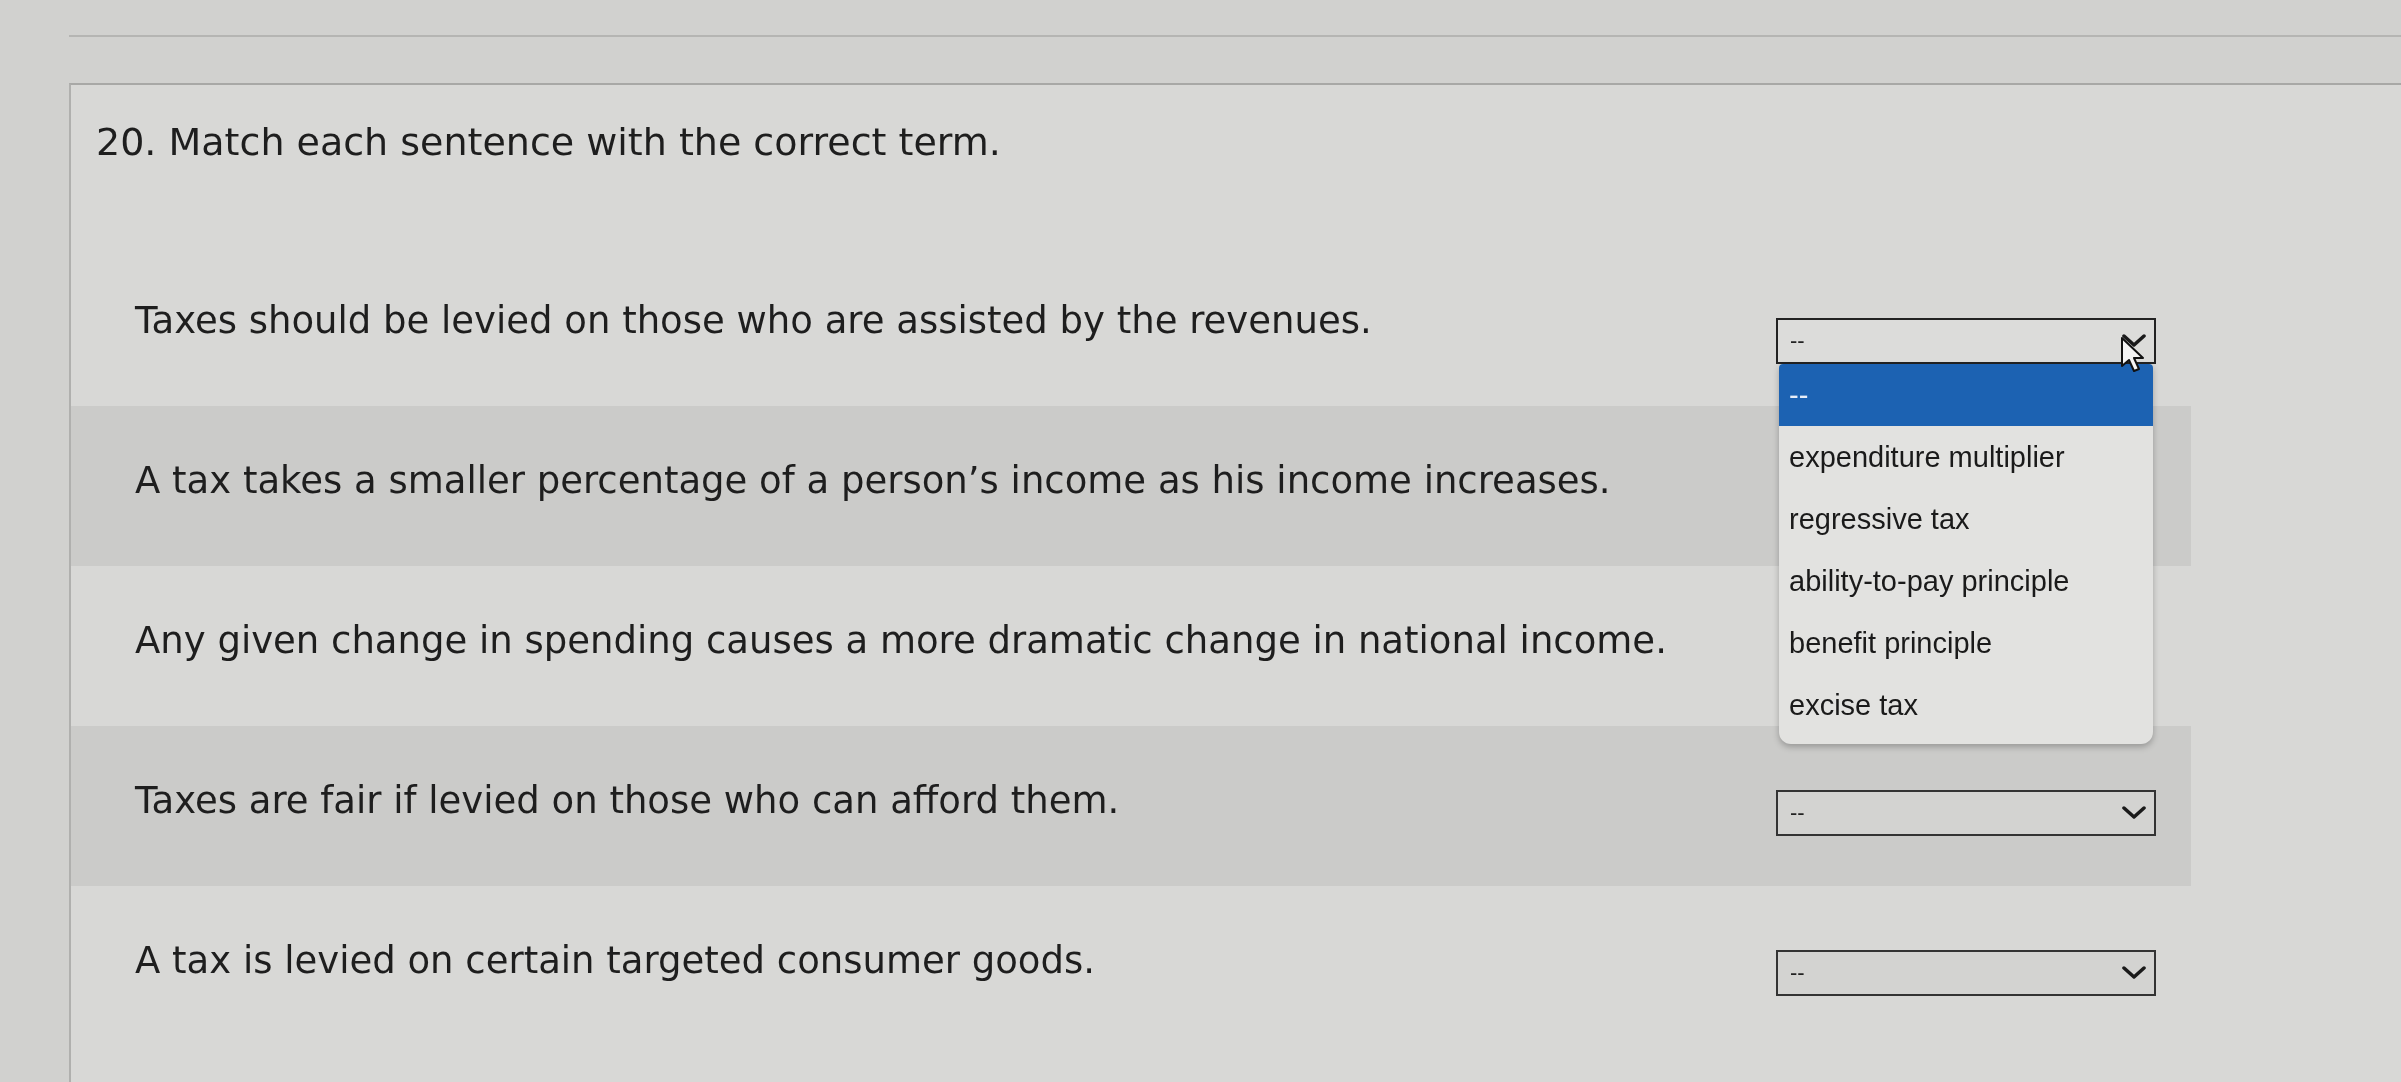  What do you see at coordinates (753, 321) in the screenshot?
I see `sentence-text: Taxes should be levied on those who are assisted by the revenues.` at bounding box center [753, 321].